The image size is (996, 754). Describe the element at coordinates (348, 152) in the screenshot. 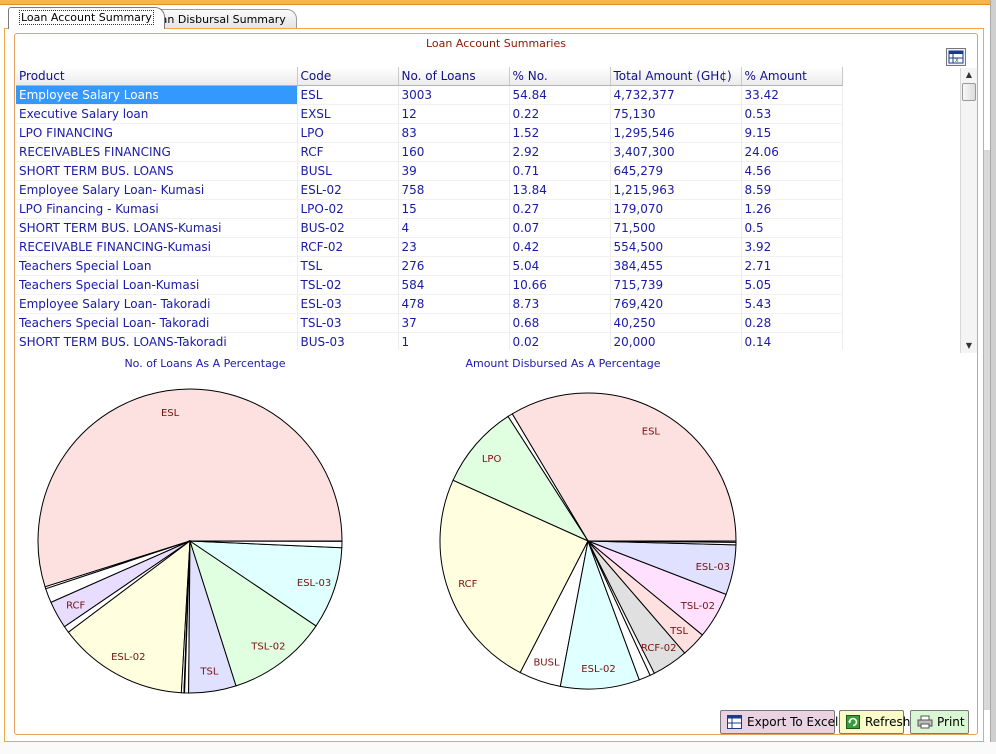

I see `cell-code: RCF` at that location.